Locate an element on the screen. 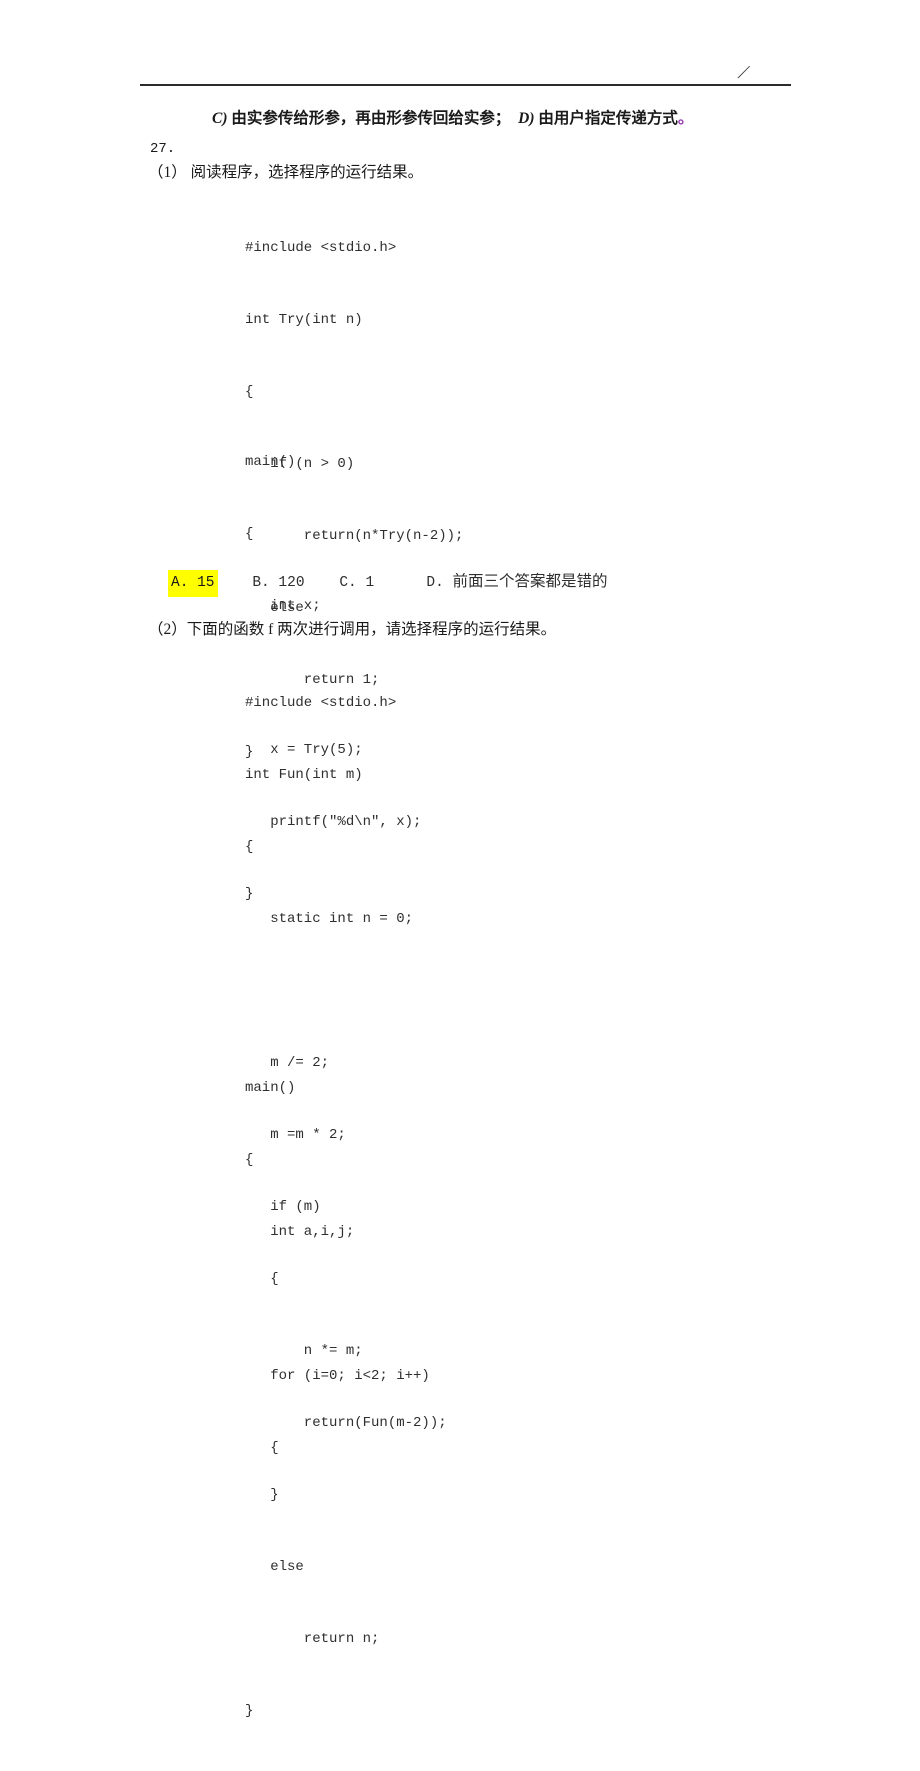 This screenshot has width=920, height=1771. code-line: else is located at coordinates (274, 1567).